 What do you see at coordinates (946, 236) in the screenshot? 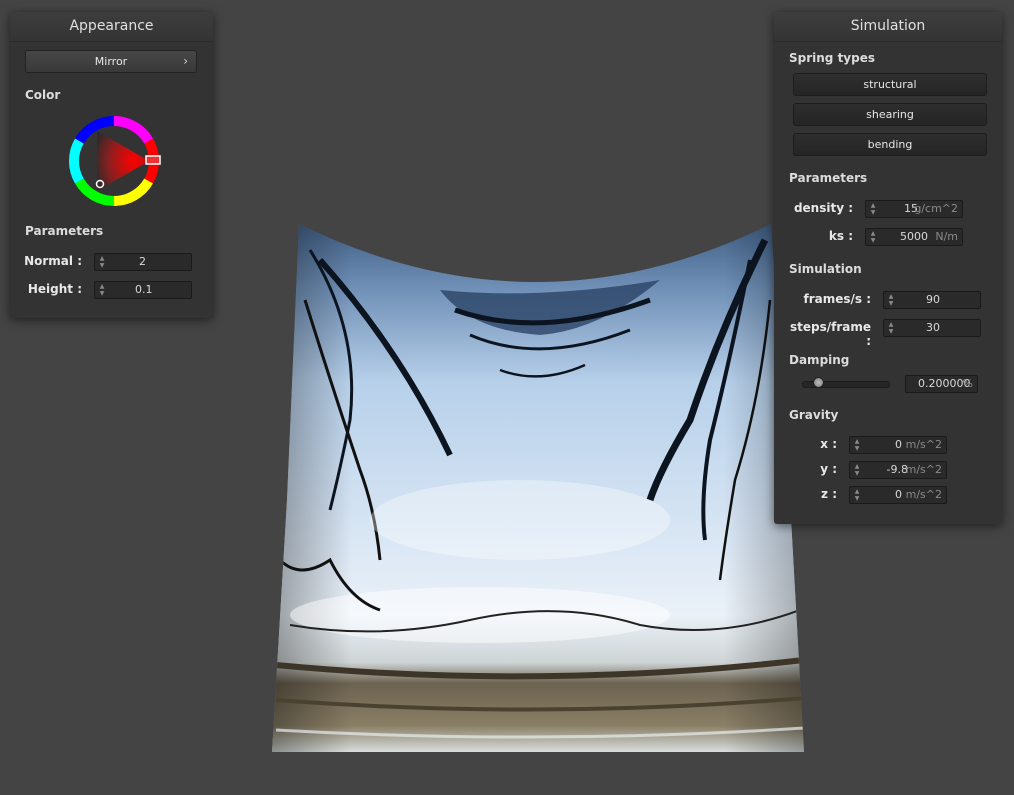
I see `ks-unit: N/m` at bounding box center [946, 236].